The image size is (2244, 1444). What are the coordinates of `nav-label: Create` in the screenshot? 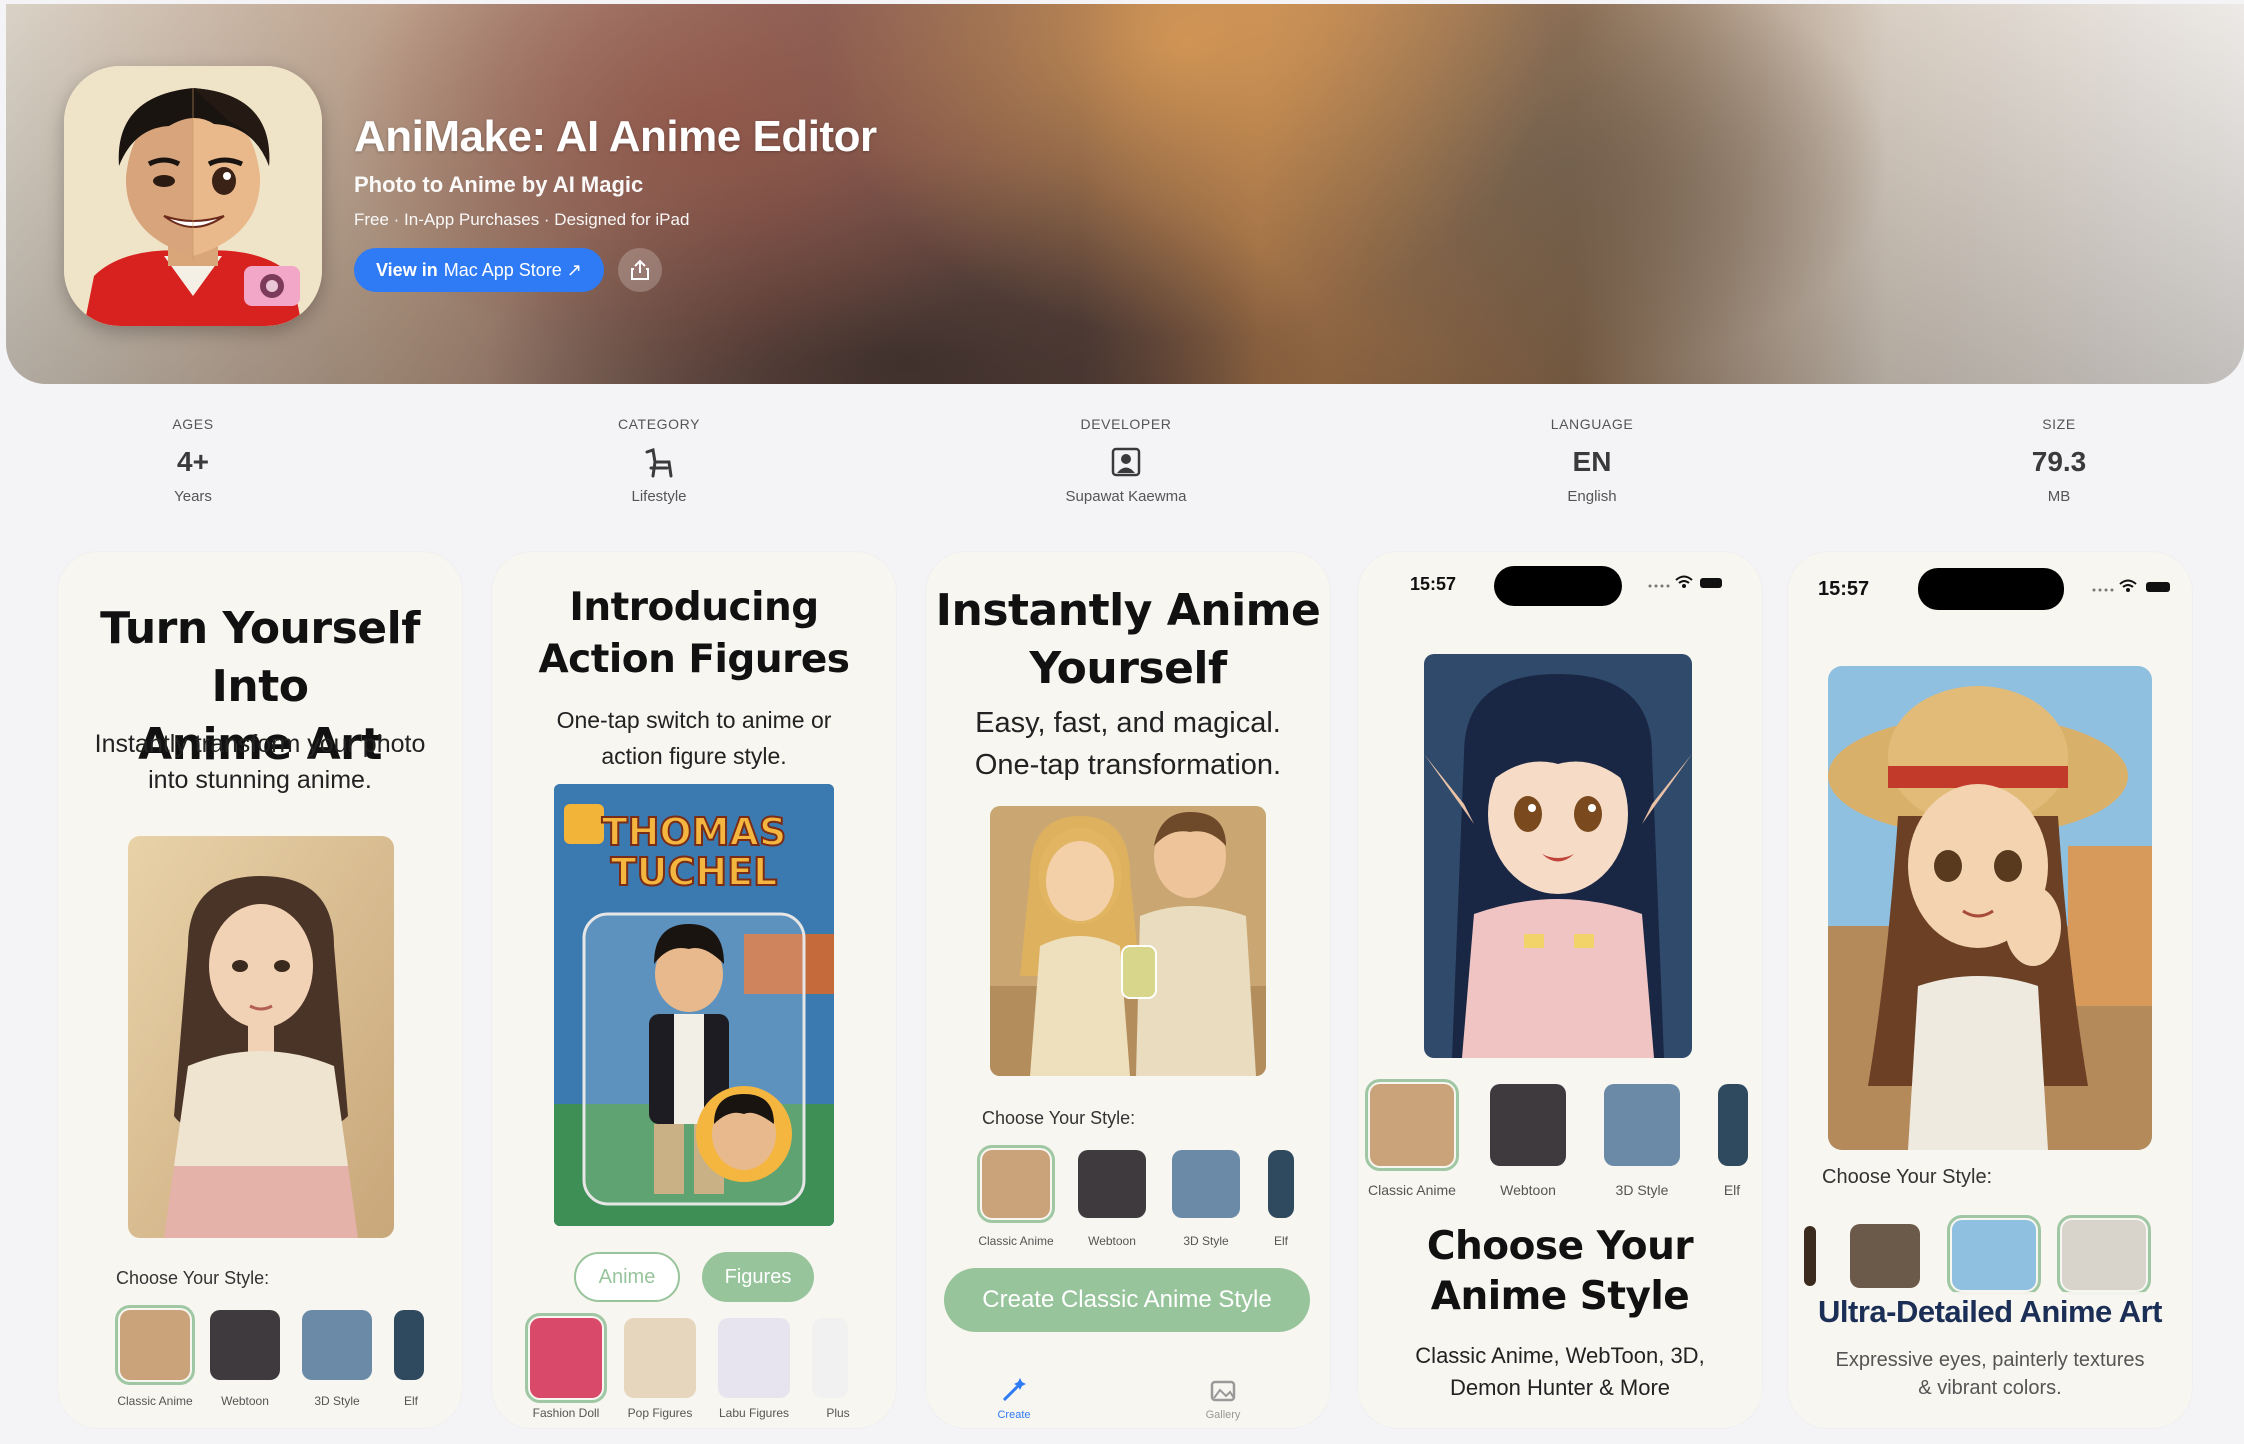 It's located at (1014, 1415).